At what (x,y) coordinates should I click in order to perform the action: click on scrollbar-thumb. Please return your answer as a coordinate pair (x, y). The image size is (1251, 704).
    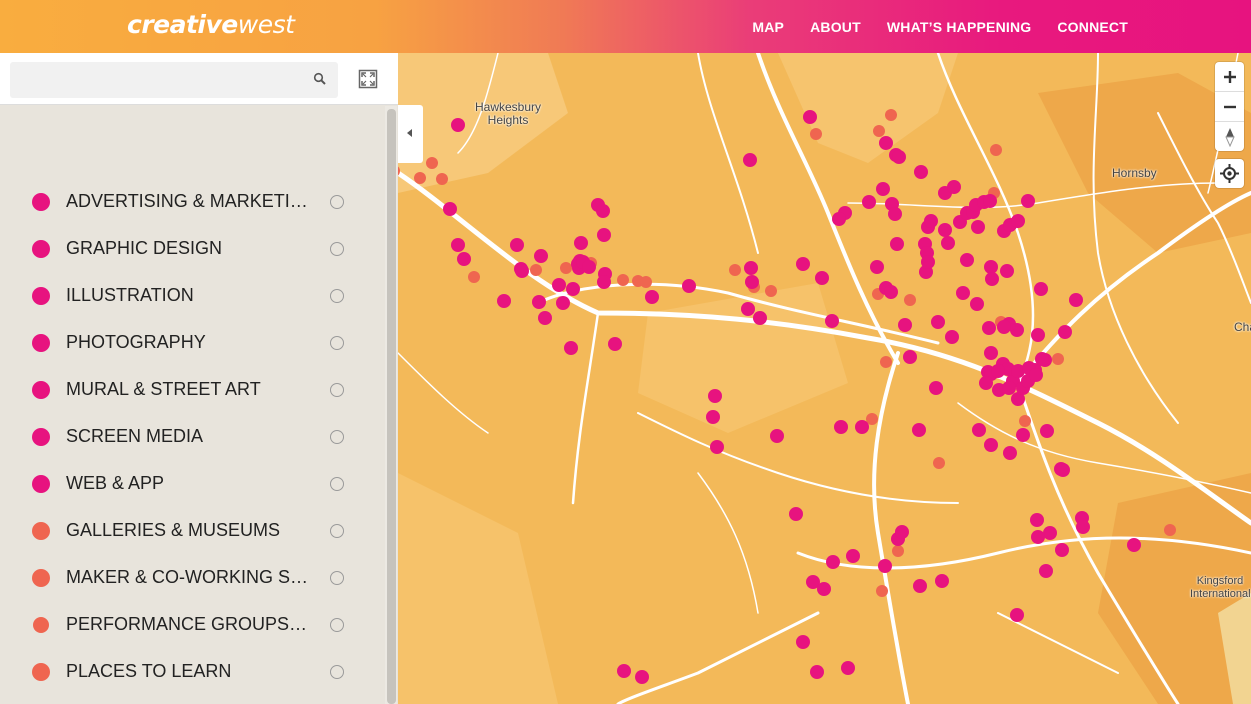
    Looking at the image, I should click on (391, 406).